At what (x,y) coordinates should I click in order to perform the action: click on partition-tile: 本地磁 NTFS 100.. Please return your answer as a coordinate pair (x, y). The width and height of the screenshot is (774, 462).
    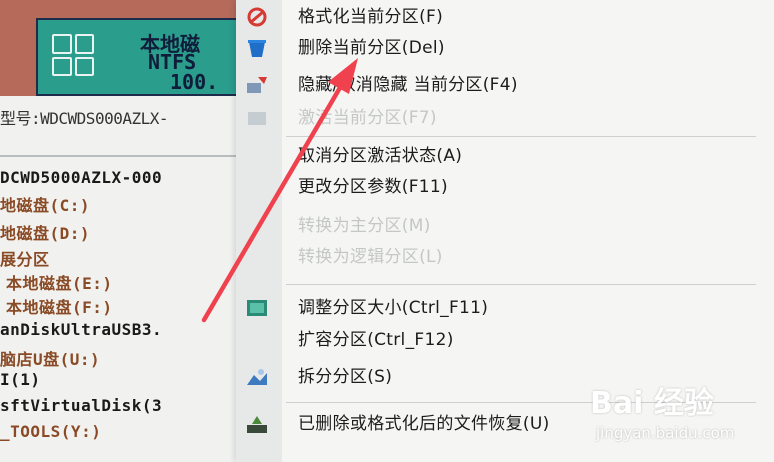
    Looking at the image, I should click on (136, 57).